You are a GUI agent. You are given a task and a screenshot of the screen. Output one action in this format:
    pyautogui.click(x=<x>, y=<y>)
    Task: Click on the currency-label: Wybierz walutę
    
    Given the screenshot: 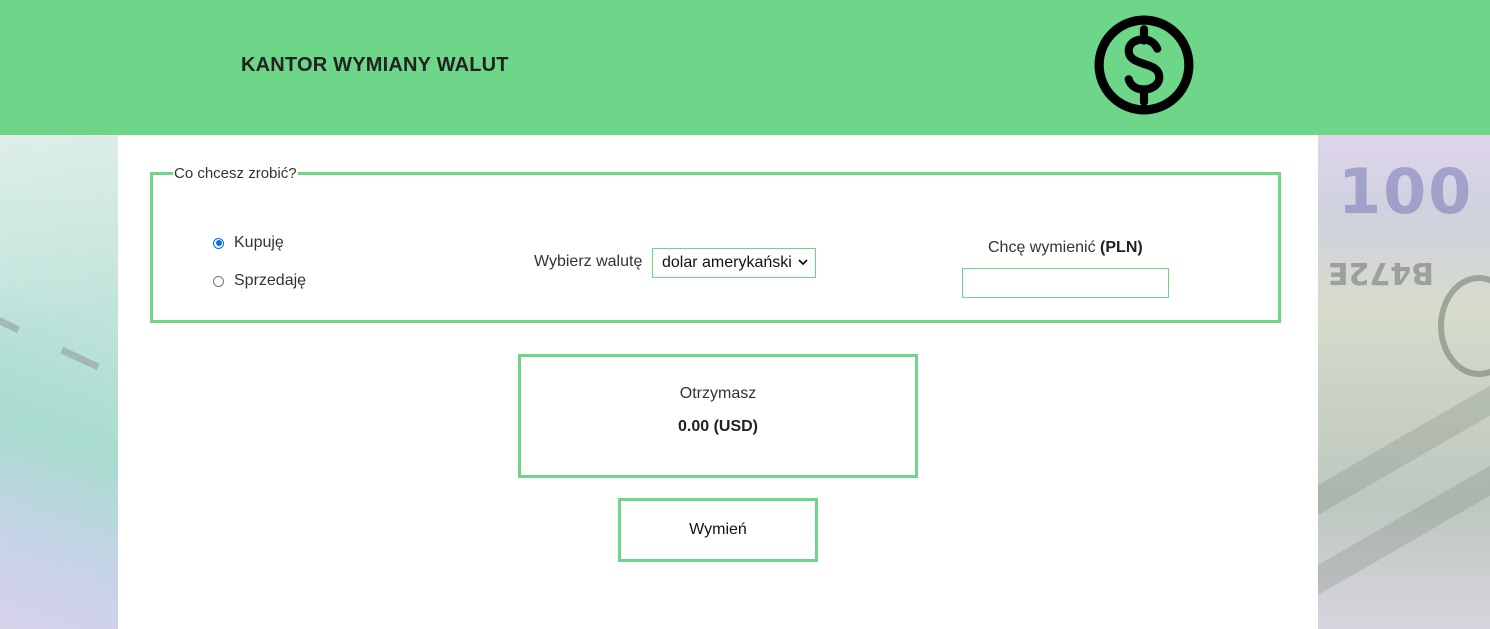 What is the action you would take?
    pyautogui.click(x=588, y=261)
    